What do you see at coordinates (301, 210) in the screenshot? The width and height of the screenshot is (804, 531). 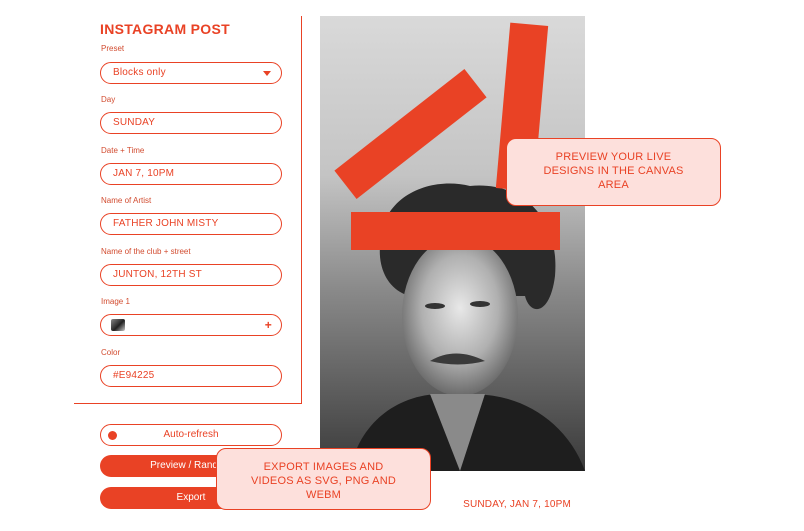 I see `panel-divider` at bounding box center [301, 210].